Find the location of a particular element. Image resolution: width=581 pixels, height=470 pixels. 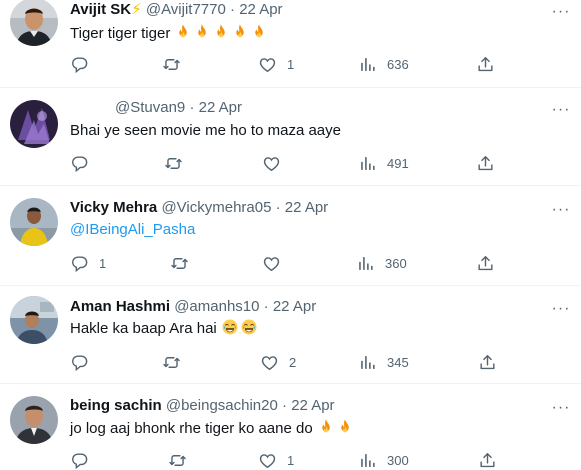

view-count: 360 is located at coordinates (396, 263).